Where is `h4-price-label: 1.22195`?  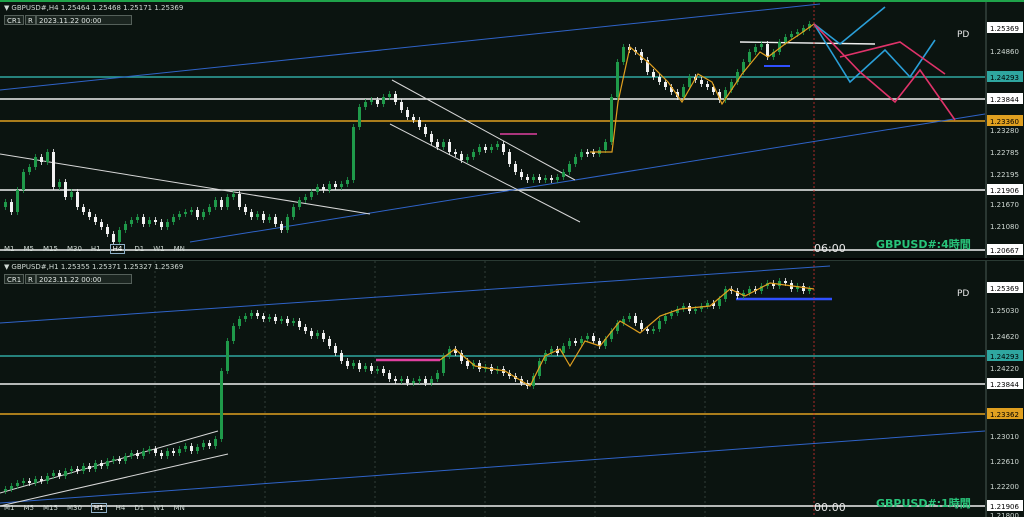 h4-price-label: 1.22195 is located at coordinates (1004, 175).